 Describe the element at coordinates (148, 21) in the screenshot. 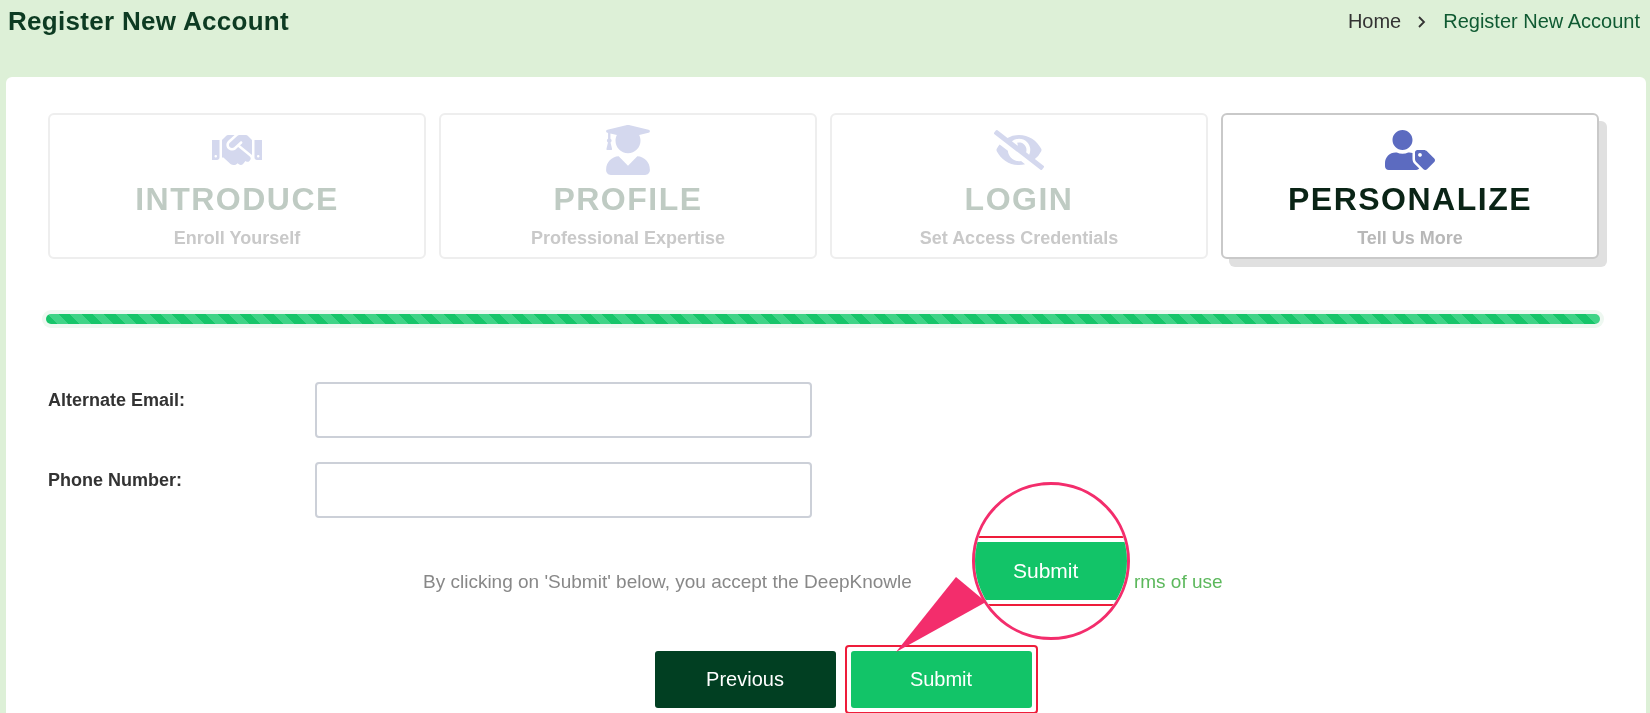

I see `page-title: Register New Account` at that location.